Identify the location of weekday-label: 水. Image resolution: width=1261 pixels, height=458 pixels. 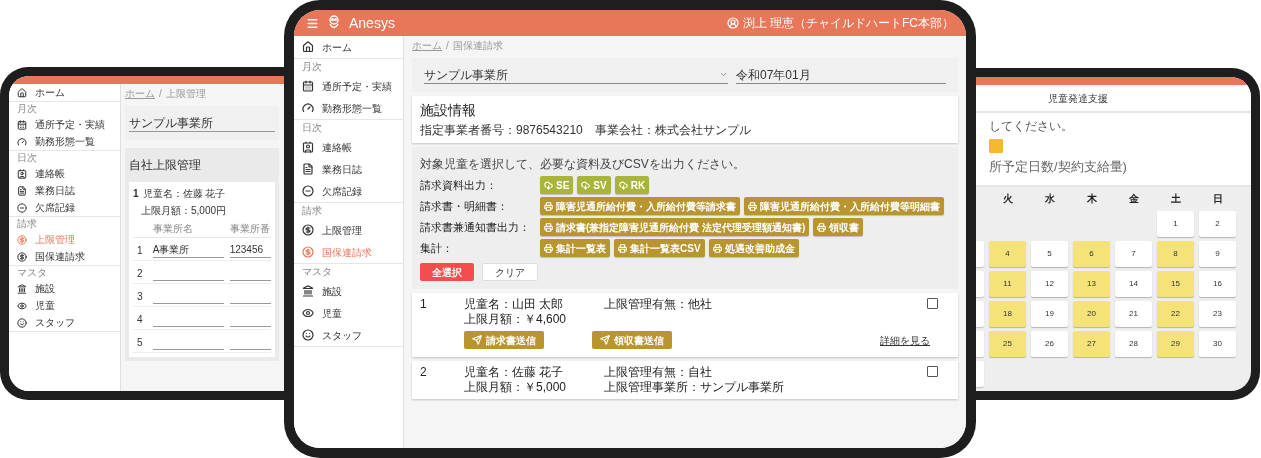
(1049, 199).